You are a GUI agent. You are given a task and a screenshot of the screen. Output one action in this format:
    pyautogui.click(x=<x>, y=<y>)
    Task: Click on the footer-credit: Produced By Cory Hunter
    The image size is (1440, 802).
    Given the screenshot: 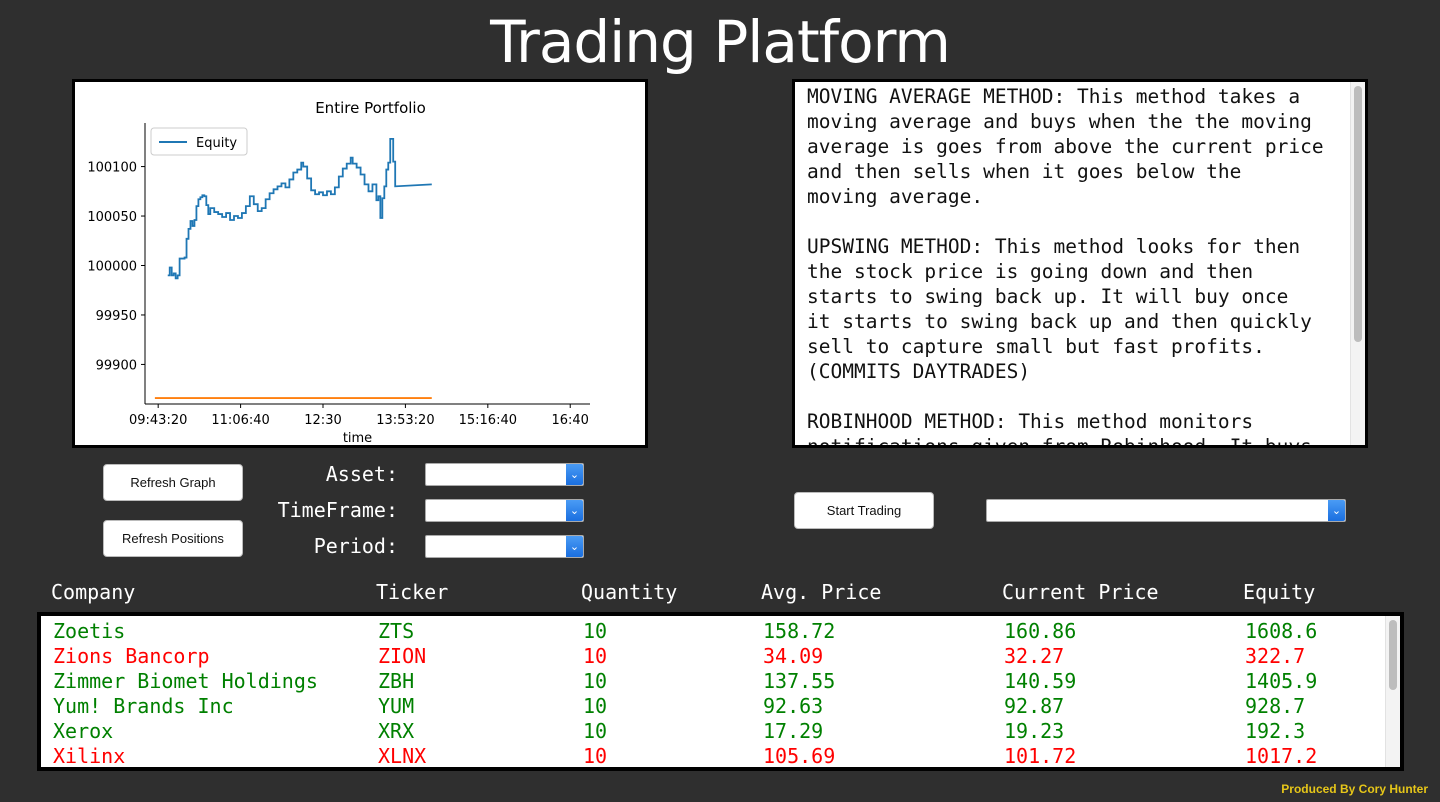 What is the action you would take?
    pyautogui.click(x=1354, y=789)
    